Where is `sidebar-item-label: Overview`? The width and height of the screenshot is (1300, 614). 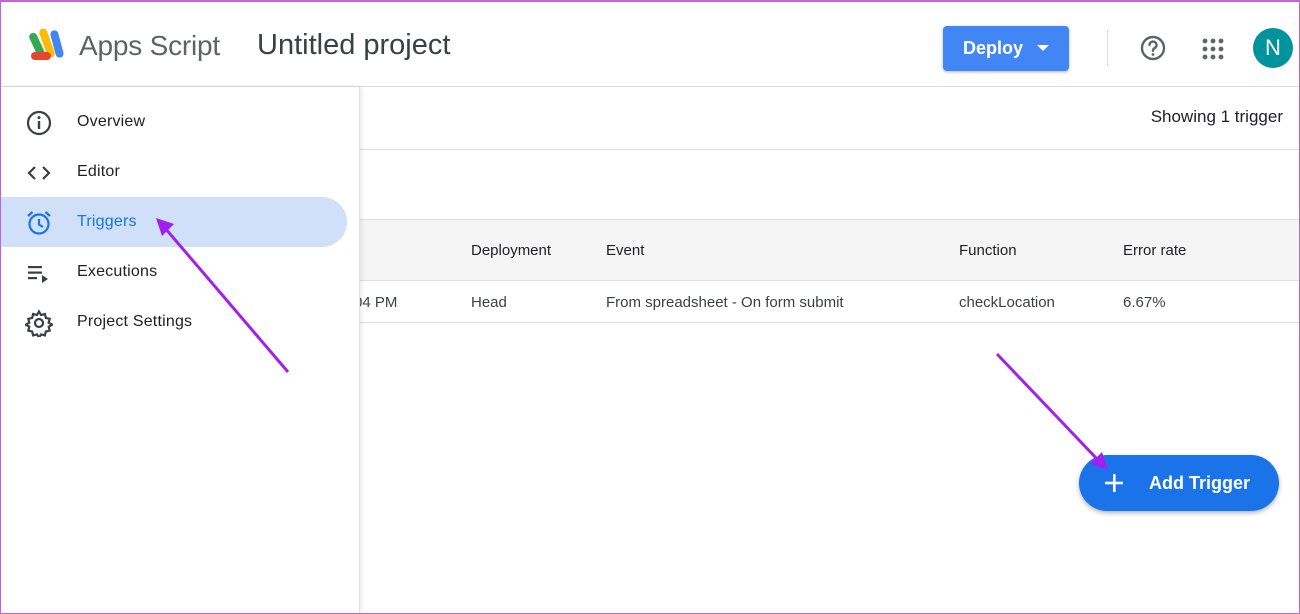
sidebar-item-label: Overview is located at coordinates (111, 121).